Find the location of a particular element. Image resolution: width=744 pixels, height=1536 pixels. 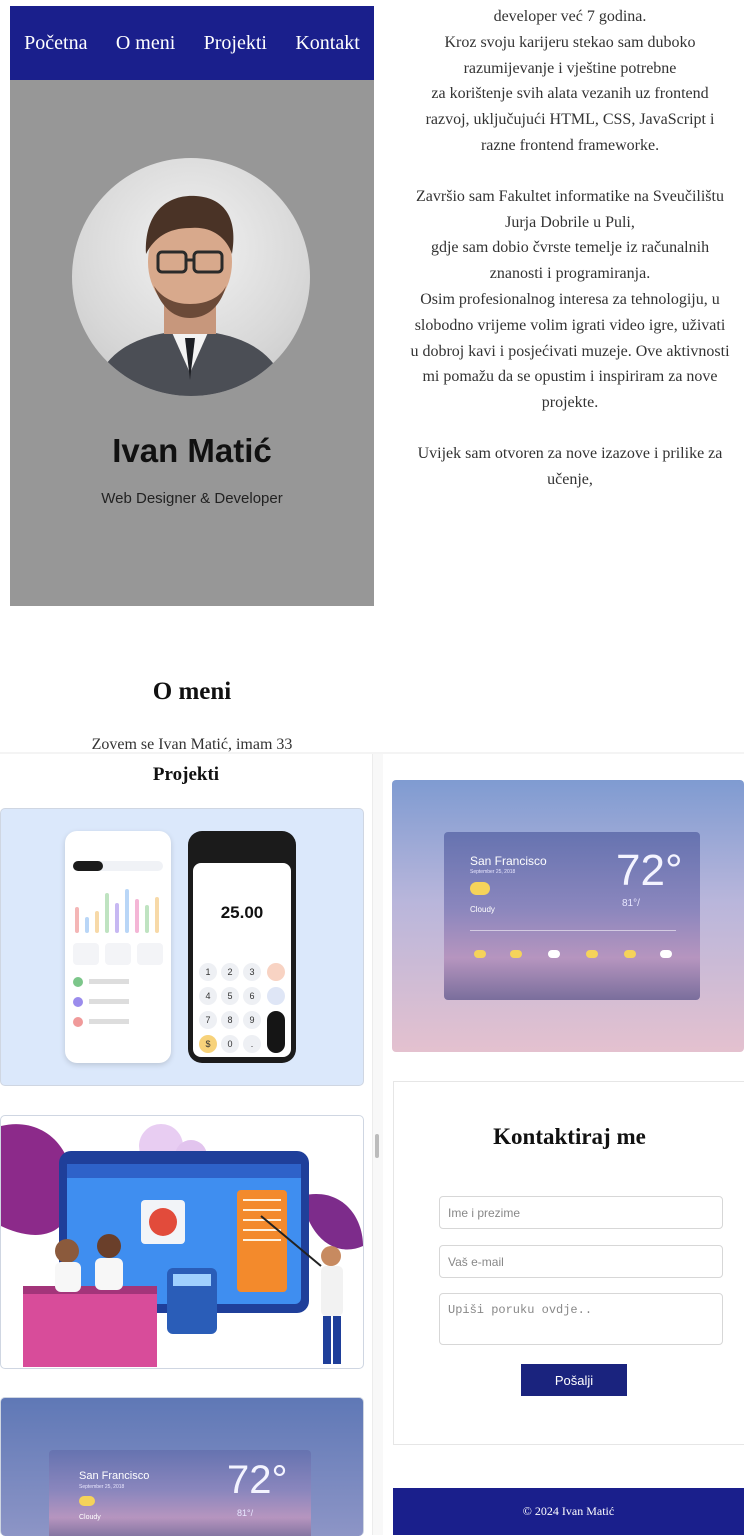

contact-section: Kontaktiraj me Pošalji is located at coordinates (568, 1263).